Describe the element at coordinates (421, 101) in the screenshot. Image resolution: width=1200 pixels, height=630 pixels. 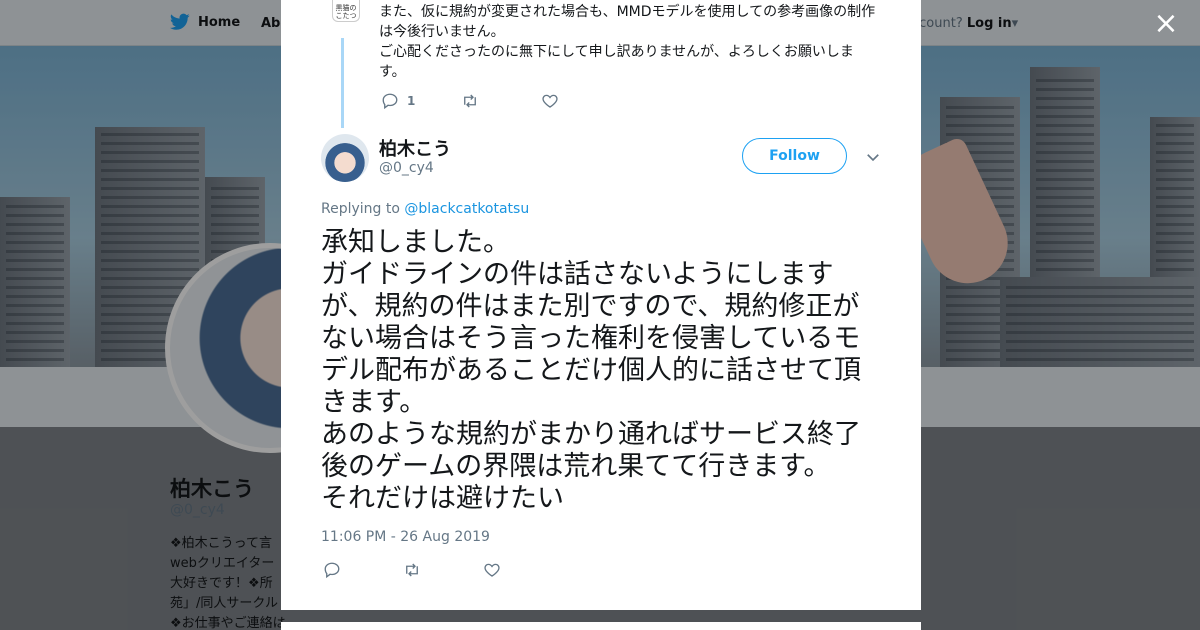
I see `reply-button: 1` at that location.